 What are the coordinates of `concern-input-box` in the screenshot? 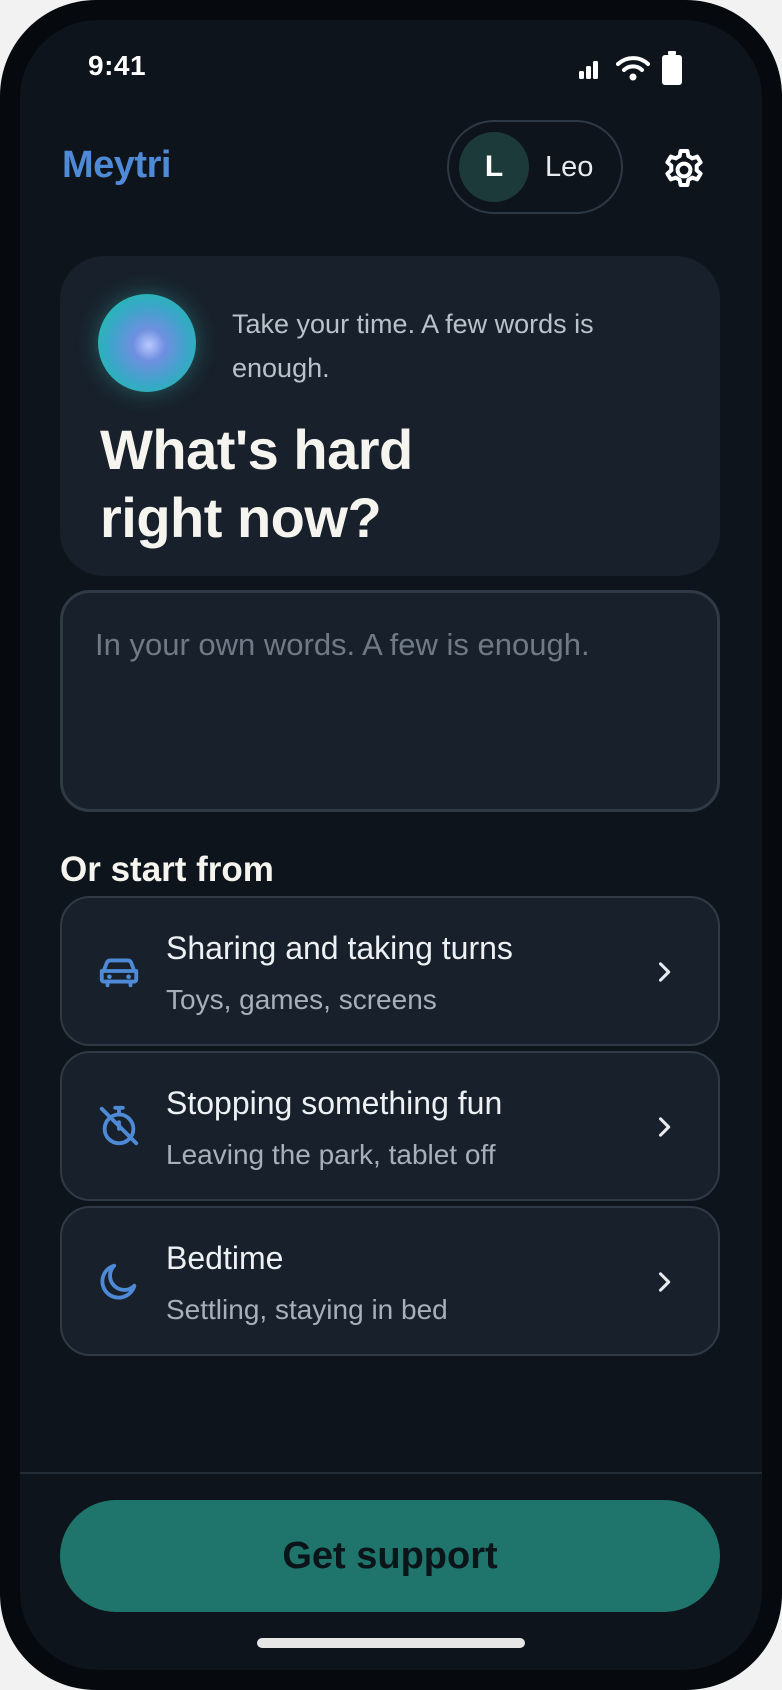 It's located at (390, 701).